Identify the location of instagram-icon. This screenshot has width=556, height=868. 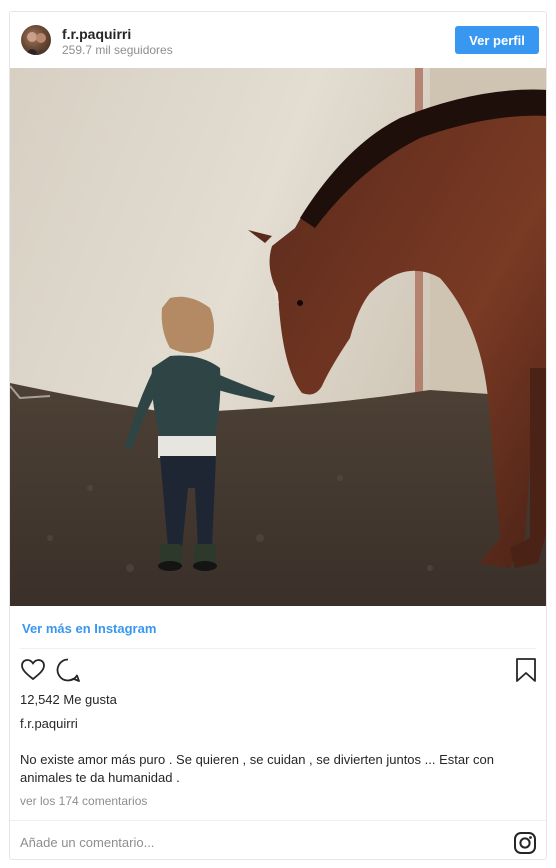
(525, 843).